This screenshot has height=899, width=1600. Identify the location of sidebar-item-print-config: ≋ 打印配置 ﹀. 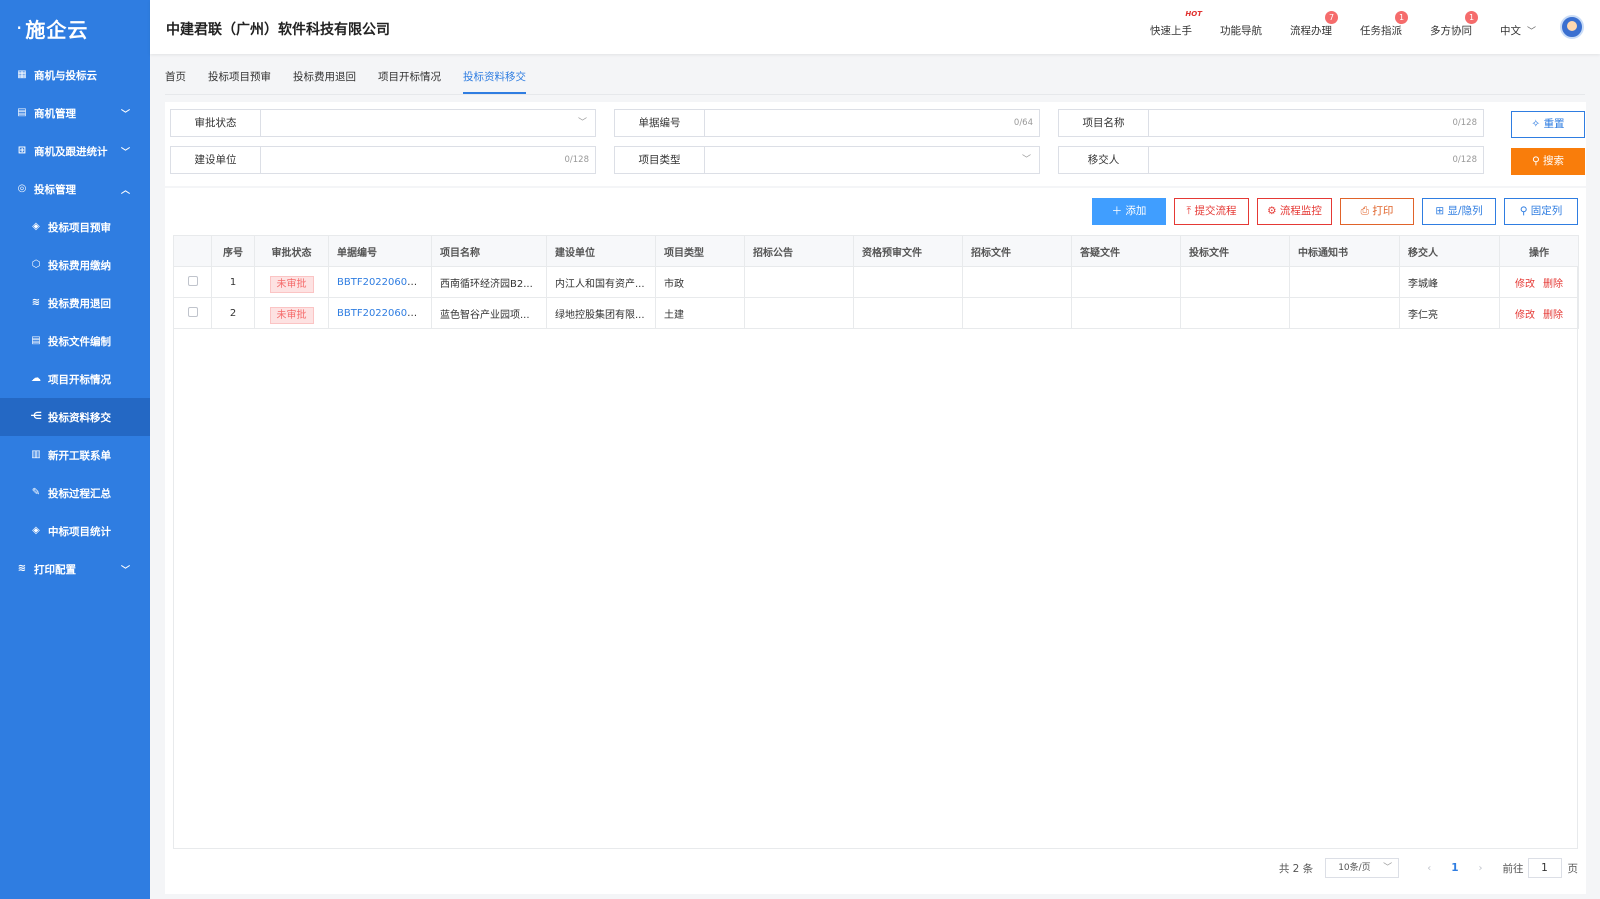
(75, 569).